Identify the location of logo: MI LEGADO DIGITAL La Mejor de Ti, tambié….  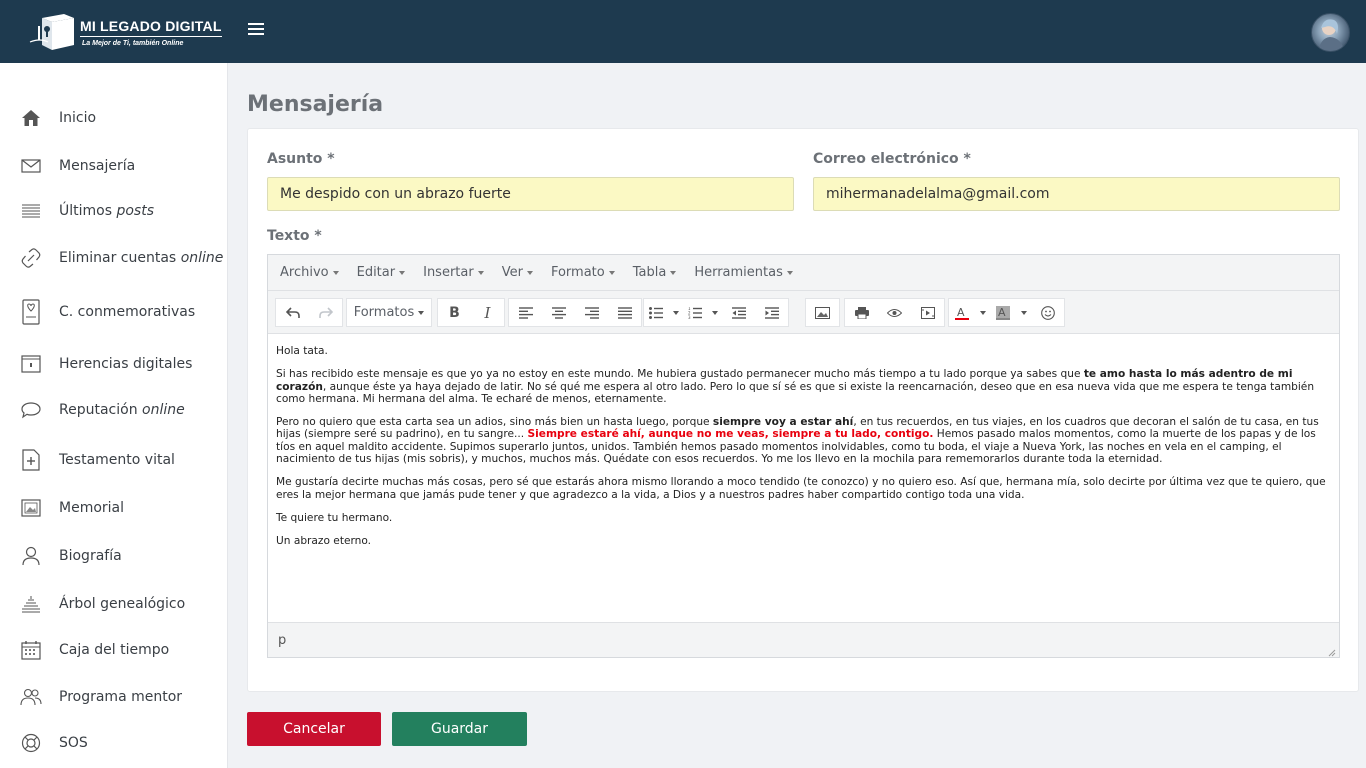
(125, 32).